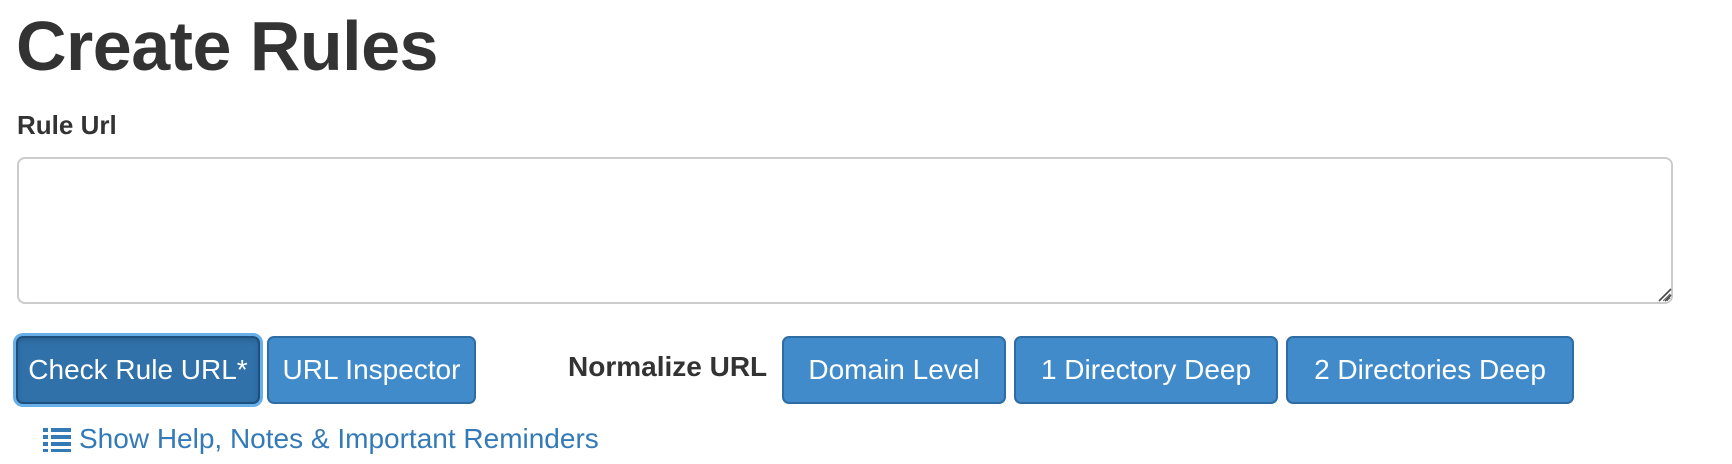  What do you see at coordinates (1146, 370) in the screenshot?
I see `one-directory-deep-button: 1 Directory Deep` at bounding box center [1146, 370].